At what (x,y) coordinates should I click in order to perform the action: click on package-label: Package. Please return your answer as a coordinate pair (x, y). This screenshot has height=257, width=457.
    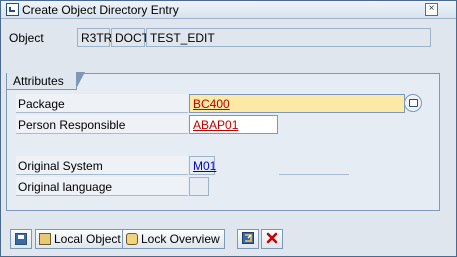
    Looking at the image, I should click on (102, 103).